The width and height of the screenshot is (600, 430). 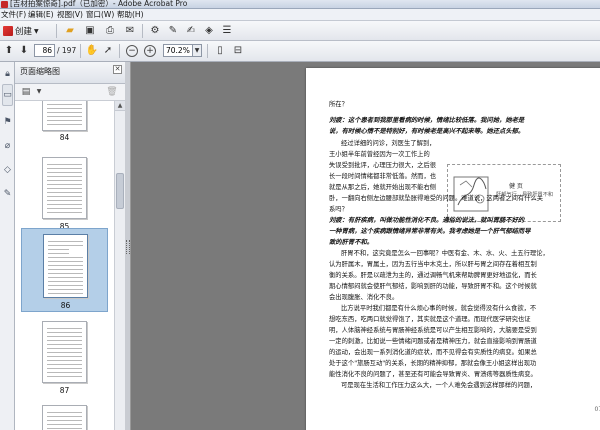 What do you see at coordinates (13, 15) in the screenshot?
I see `menu-file: 文件(F)` at bounding box center [13, 15].